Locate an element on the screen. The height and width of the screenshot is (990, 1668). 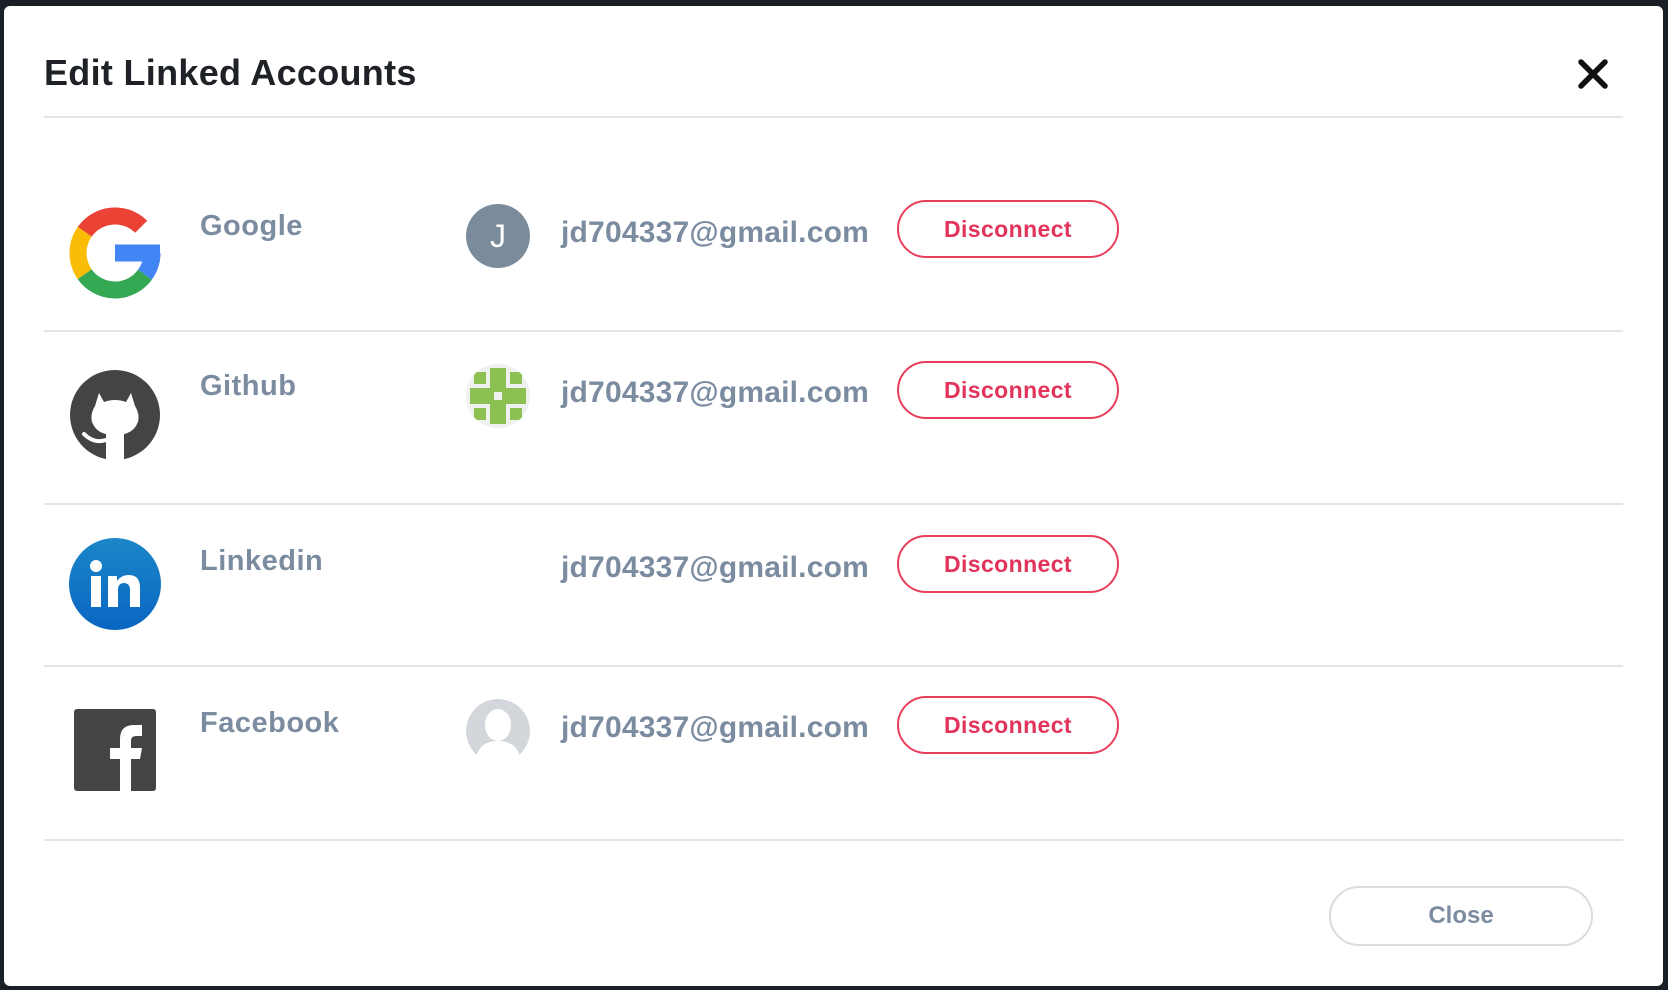
provider-name-github: Github is located at coordinates (248, 386).